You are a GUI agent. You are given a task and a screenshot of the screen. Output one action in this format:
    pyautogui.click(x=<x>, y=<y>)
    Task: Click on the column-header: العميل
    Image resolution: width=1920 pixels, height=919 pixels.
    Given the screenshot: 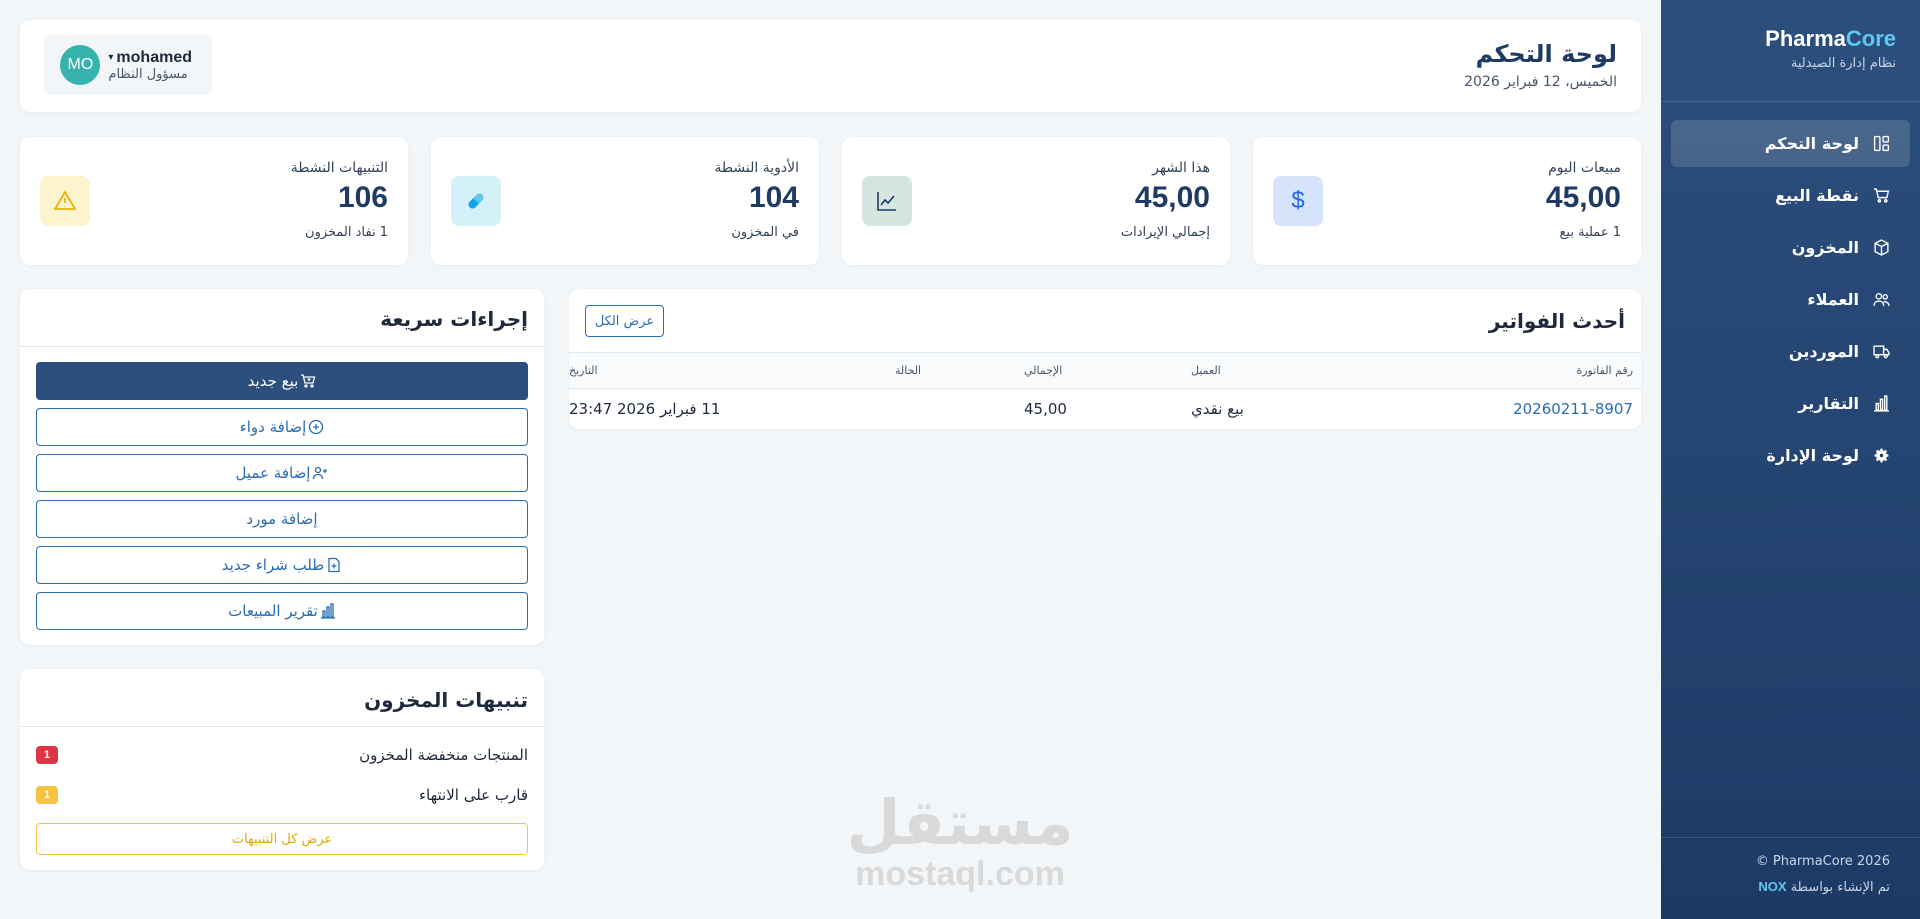 What is the action you would take?
    pyautogui.click(x=1274, y=370)
    